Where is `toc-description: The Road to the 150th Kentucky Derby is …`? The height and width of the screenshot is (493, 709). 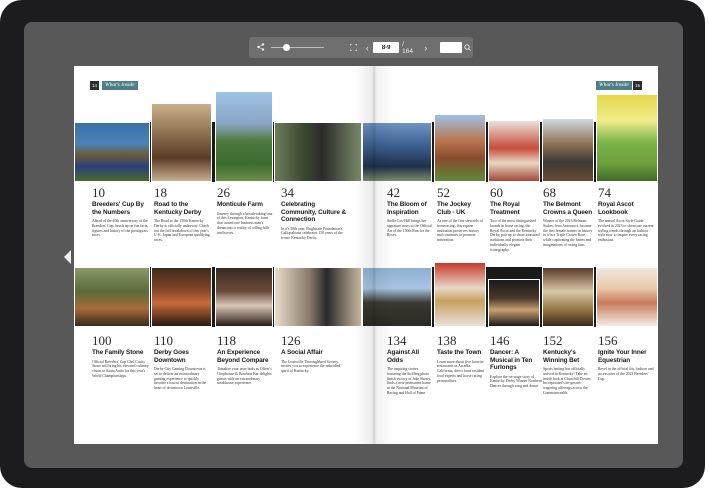
toc-description: The Road to the 150th Kentucky Derby is … is located at coordinates (182, 231).